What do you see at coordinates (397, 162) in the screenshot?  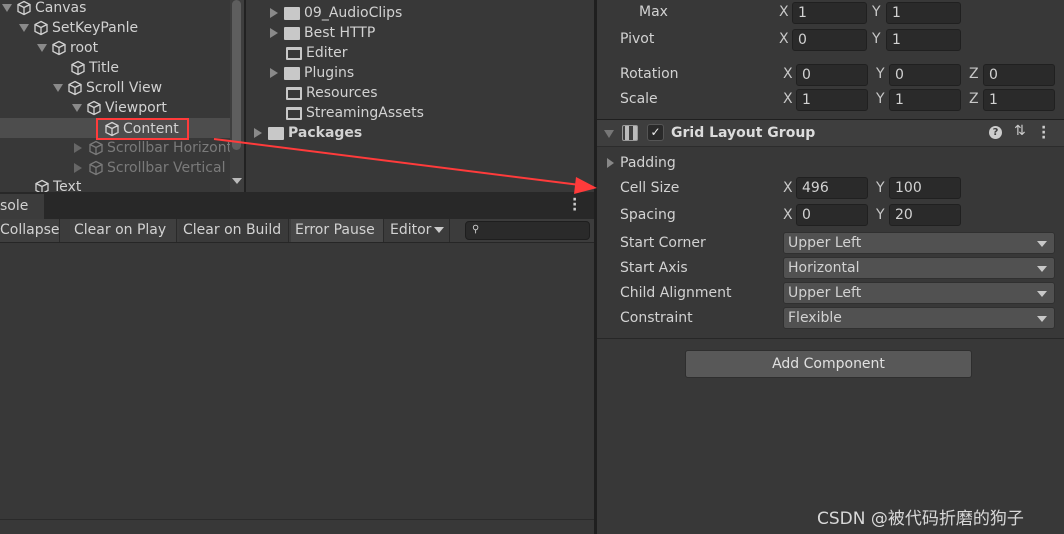 I see `annotation-arrow-line` at bounding box center [397, 162].